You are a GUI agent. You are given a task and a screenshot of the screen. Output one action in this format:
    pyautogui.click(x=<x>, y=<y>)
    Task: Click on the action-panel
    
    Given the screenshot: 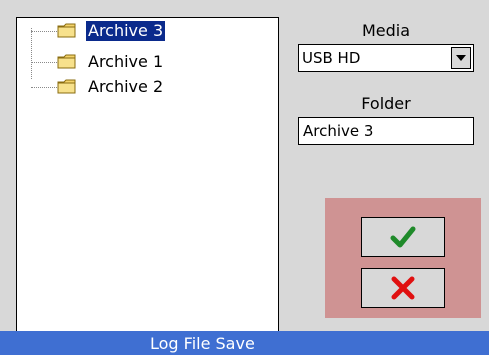 What is the action you would take?
    pyautogui.click(x=403, y=258)
    